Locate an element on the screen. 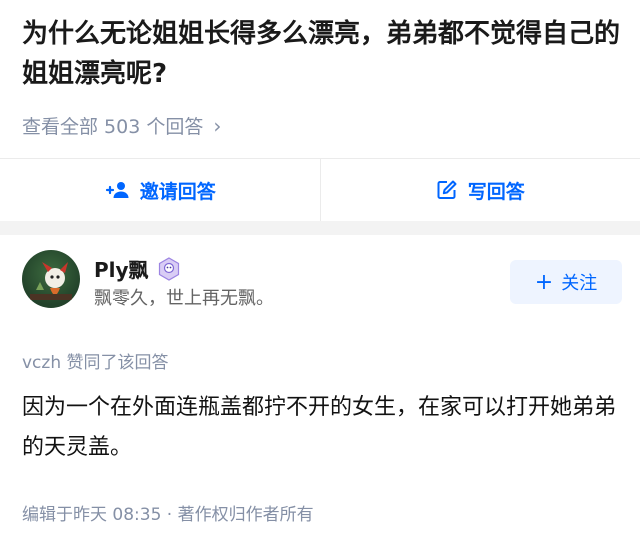 This screenshot has width=640, height=539. write-answer-button: 写回答 is located at coordinates (480, 190).